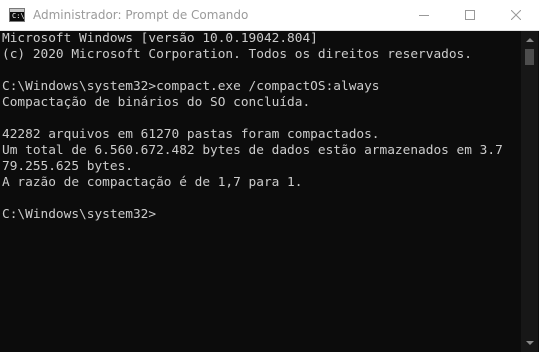 Image resolution: width=539 pixels, height=352 pixels. I want to click on cmd-console-icon: C:\, so click(17, 15).